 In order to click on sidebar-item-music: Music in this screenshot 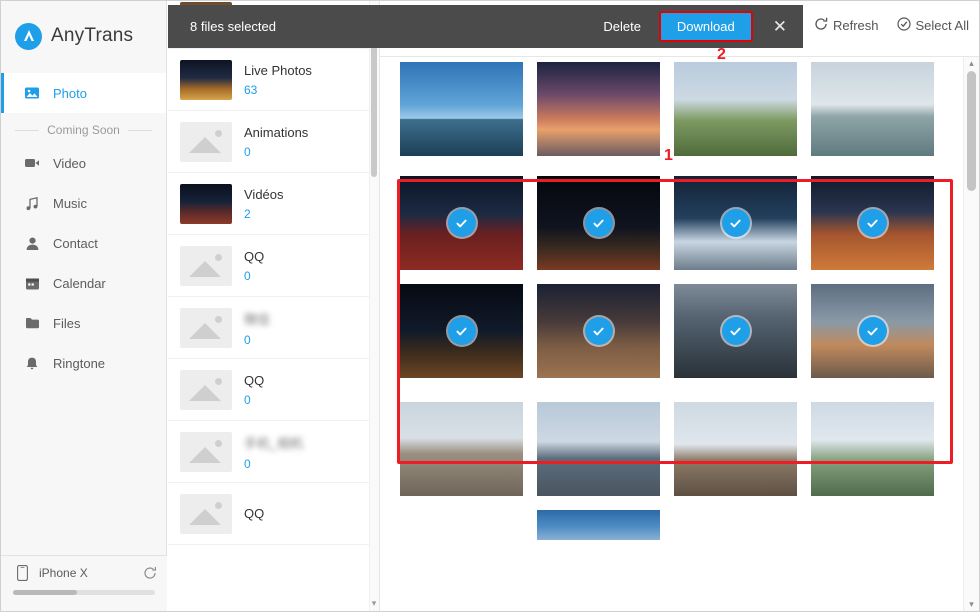, I will do `click(83, 203)`.